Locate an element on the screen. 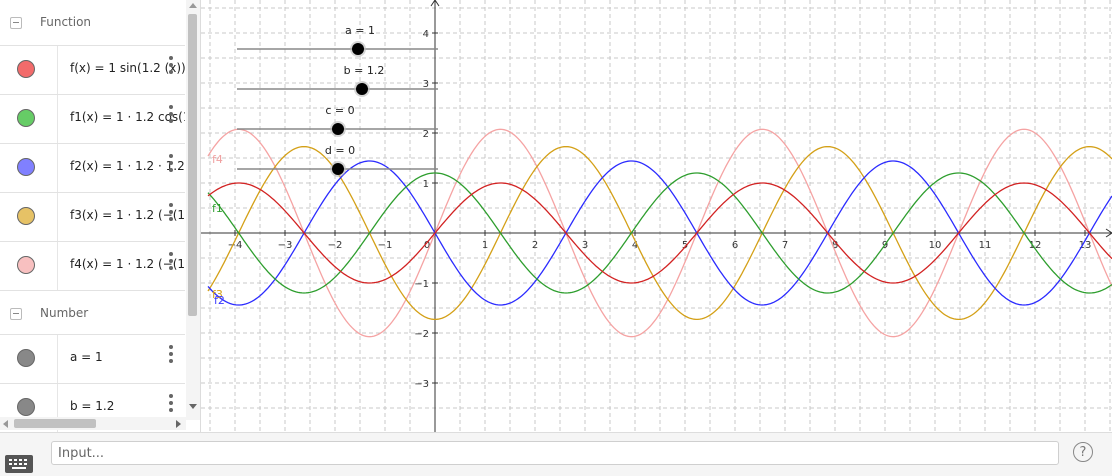  y-tick-label: −1 is located at coordinates (421, 284).